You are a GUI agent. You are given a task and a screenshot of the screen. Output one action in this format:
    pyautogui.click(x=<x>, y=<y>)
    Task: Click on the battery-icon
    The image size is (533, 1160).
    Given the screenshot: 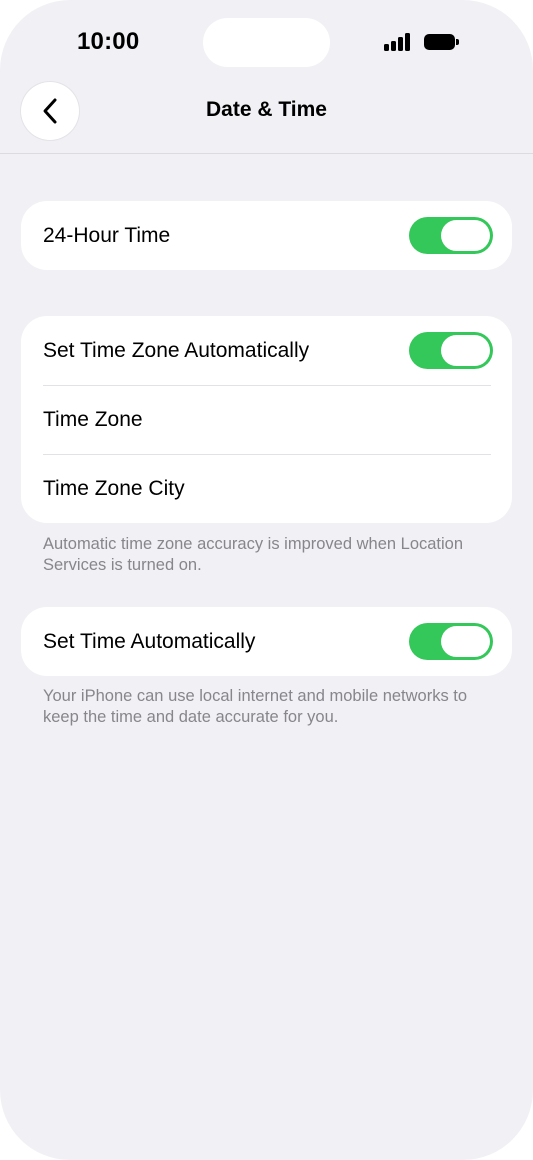 What is the action you would take?
    pyautogui.click(x=441, y=42)
    